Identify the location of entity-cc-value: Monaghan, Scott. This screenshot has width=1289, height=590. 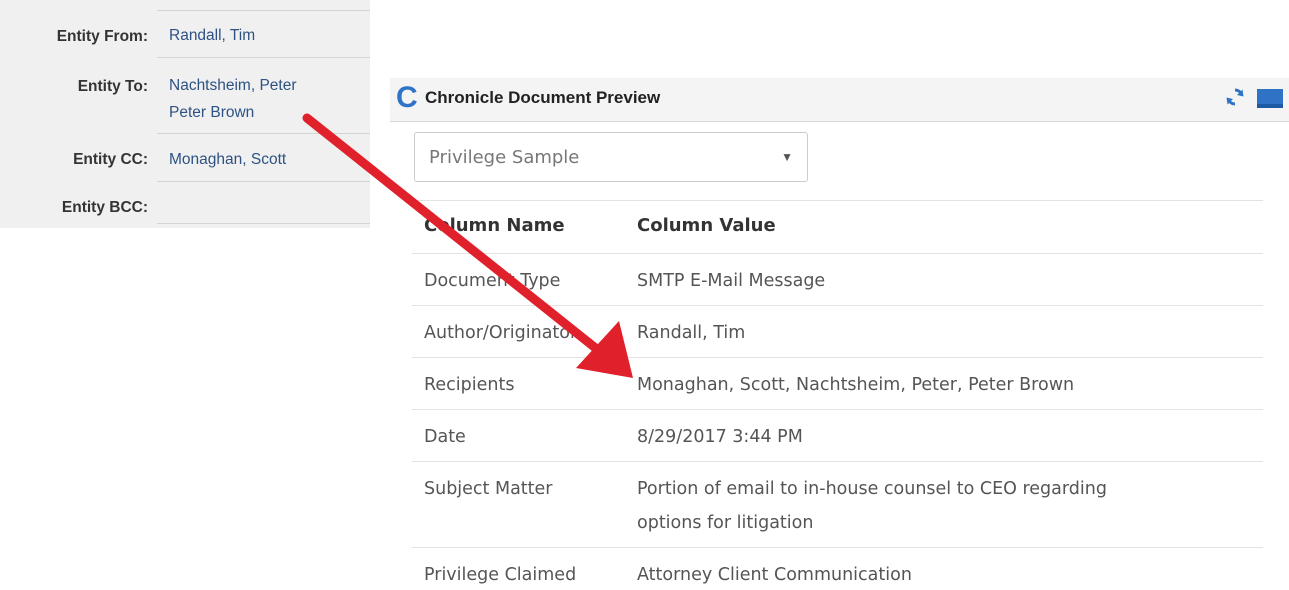
(227, 159).